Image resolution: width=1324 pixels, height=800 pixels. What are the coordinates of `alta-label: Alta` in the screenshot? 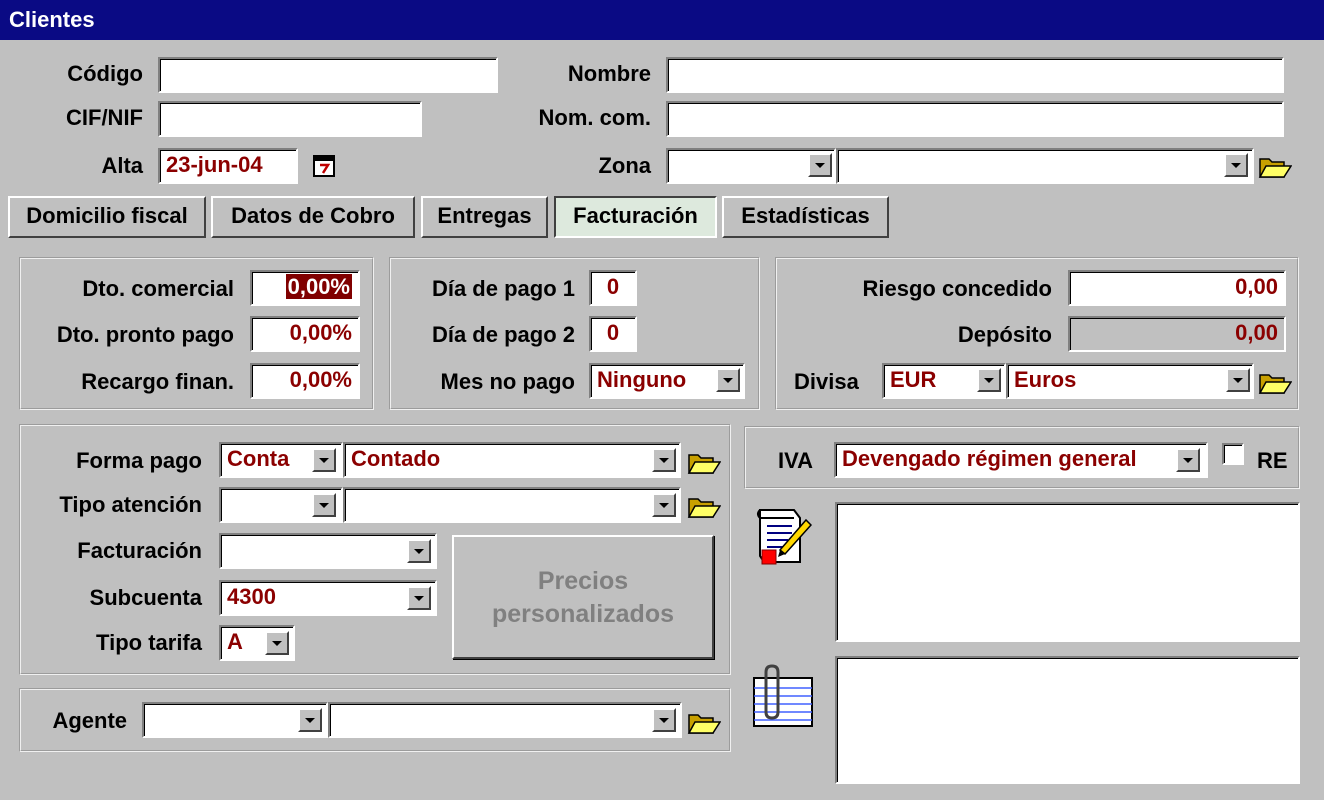 It's located at (122, 165).